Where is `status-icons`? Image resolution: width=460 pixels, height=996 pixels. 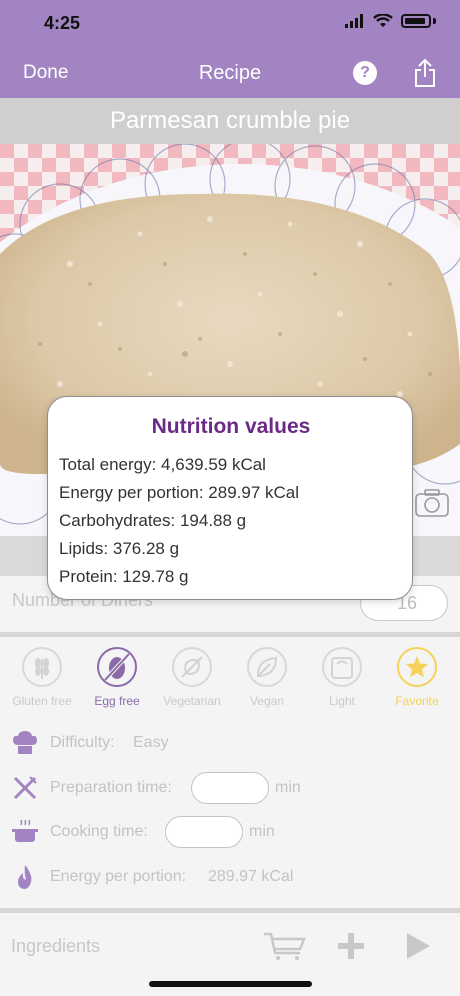 status-icons is located at coordinates (390, 21).